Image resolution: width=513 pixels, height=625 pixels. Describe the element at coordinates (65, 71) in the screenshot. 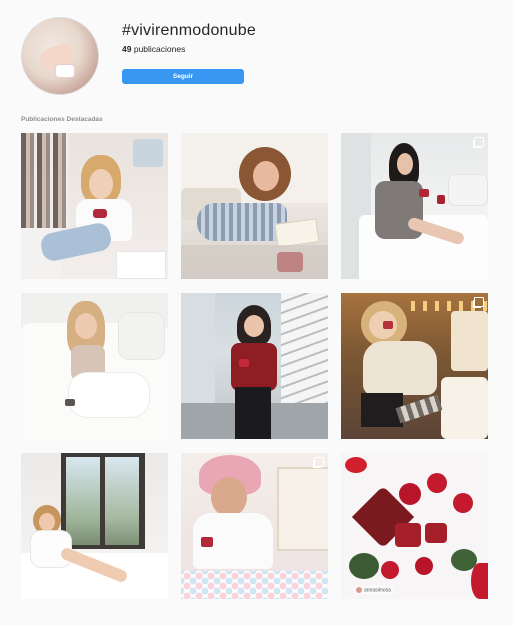

I see `avatar-jar` at that location.